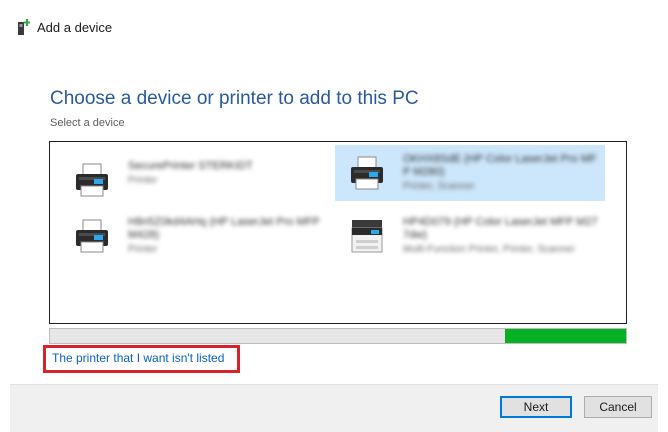 The image size is (668, 432). What do you see at coordinates (334, 24) in the screenshot?
I see `title-bar: Add a device` at bounding box center [334, 24].